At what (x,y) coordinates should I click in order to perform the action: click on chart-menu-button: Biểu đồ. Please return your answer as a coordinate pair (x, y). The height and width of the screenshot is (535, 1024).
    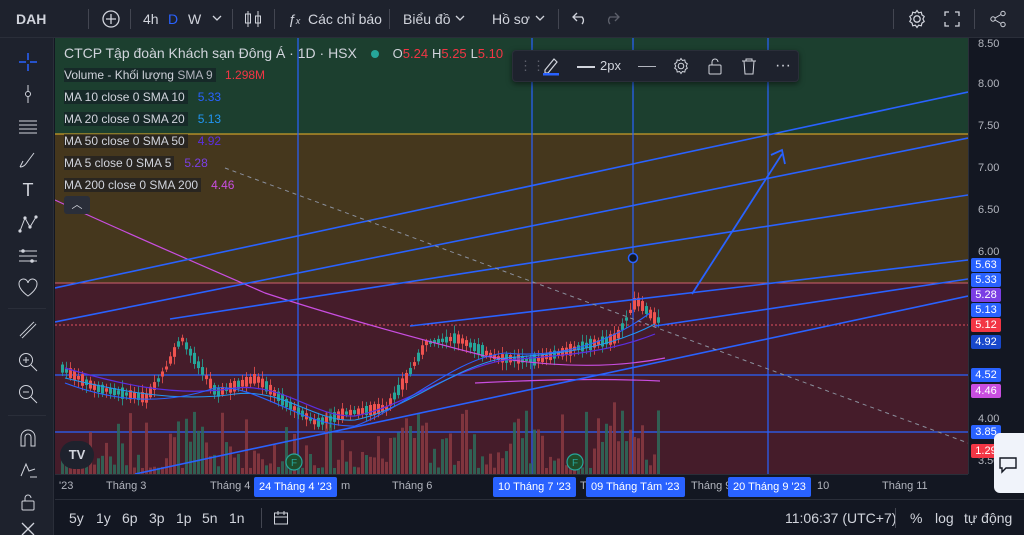
    Looking at the image, I should click on (426, 19).